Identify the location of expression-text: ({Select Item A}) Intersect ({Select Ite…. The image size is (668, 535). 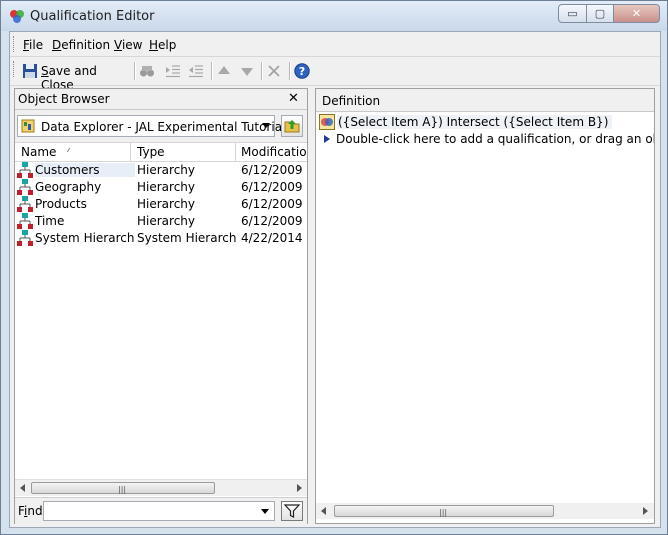
(475, 122).